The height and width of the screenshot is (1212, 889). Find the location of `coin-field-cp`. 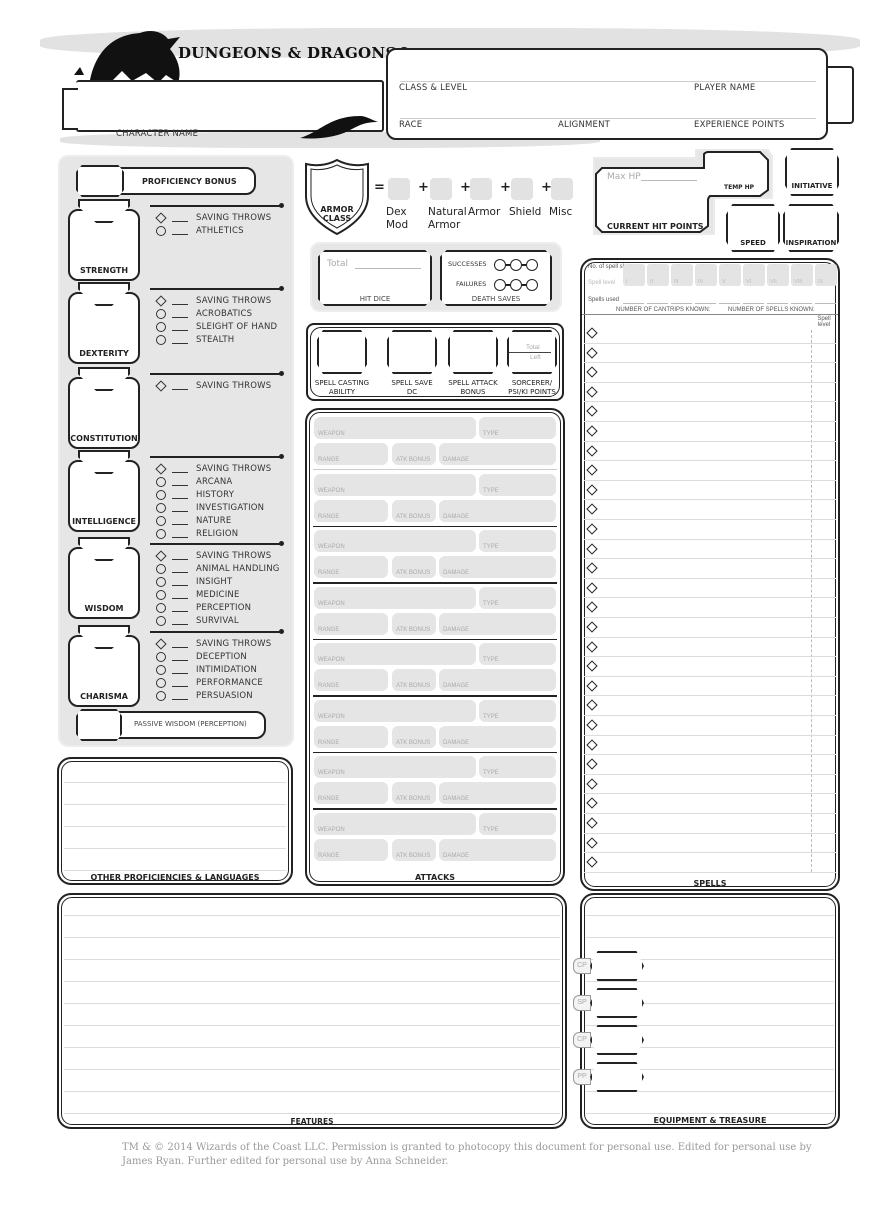

coin-field-cp is located at coordinates (617, 966).